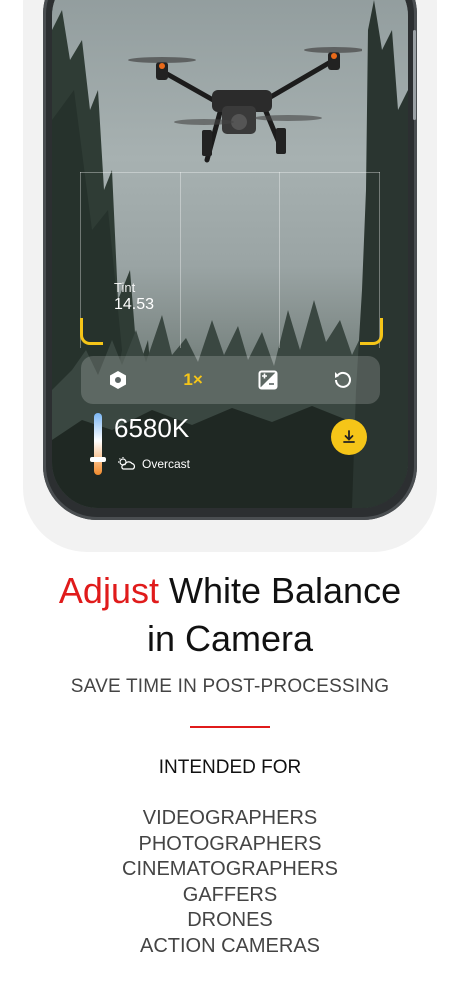 This screenshot has width=460, height=997. What do you see at coordinates (98, 459) in the screenshot?
I see `temperature-slider-handle` at bounding box center [98, 459].